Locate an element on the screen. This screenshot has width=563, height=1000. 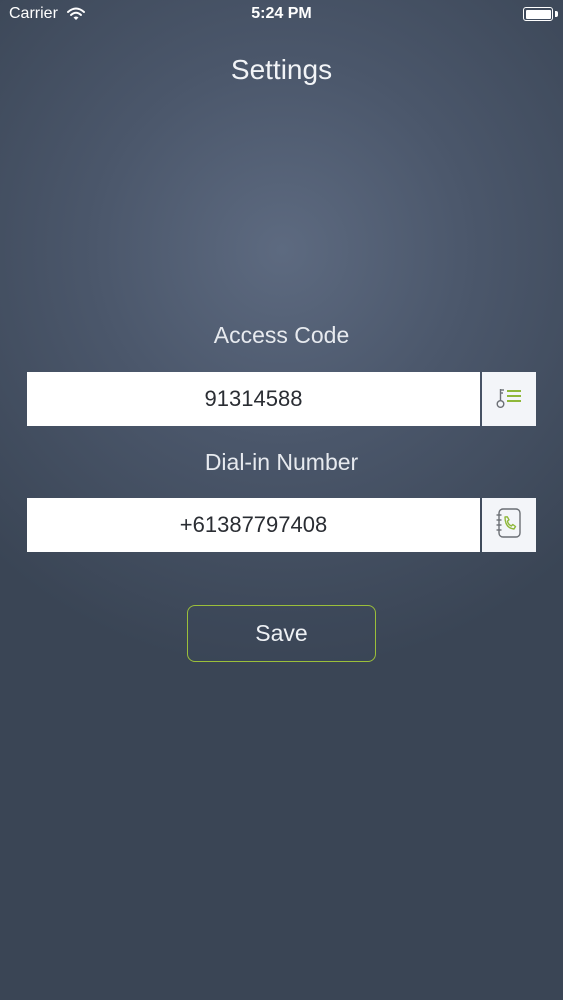
battery-icon is located at coordinates (538, 14).